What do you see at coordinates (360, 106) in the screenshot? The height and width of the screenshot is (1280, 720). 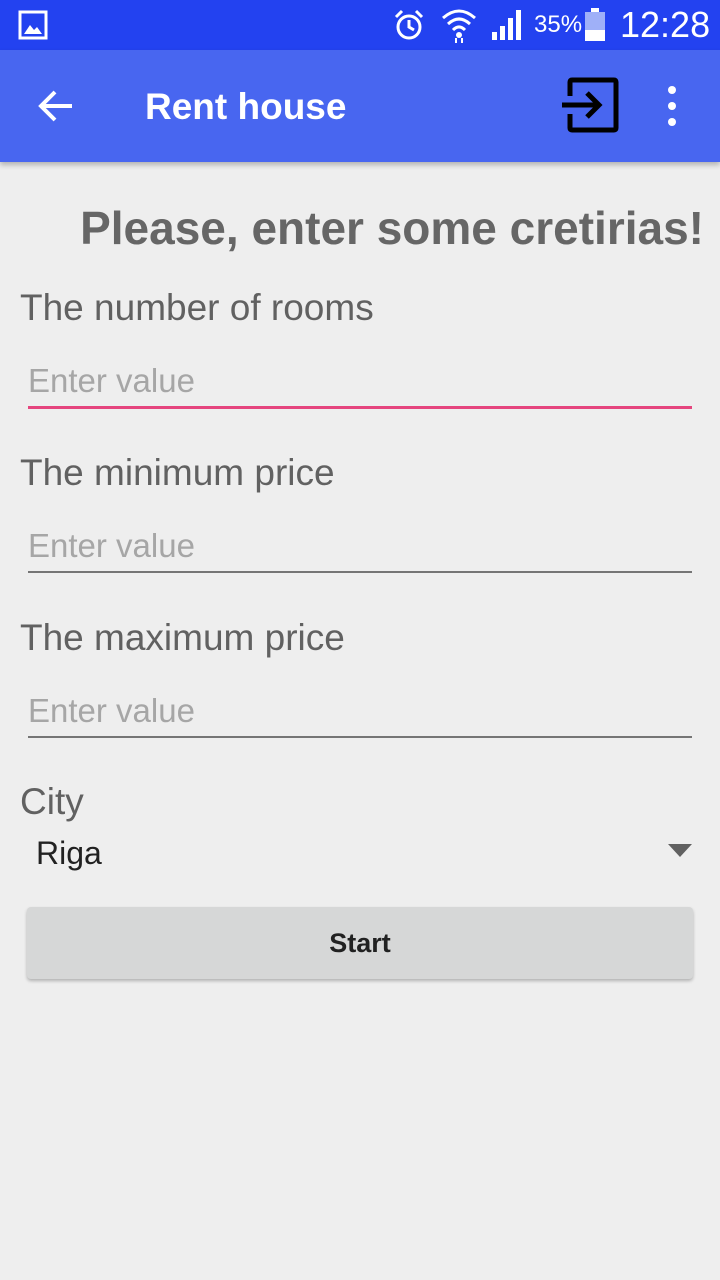 I see `app-bar: Rent house` at bounding box center [360, 106].